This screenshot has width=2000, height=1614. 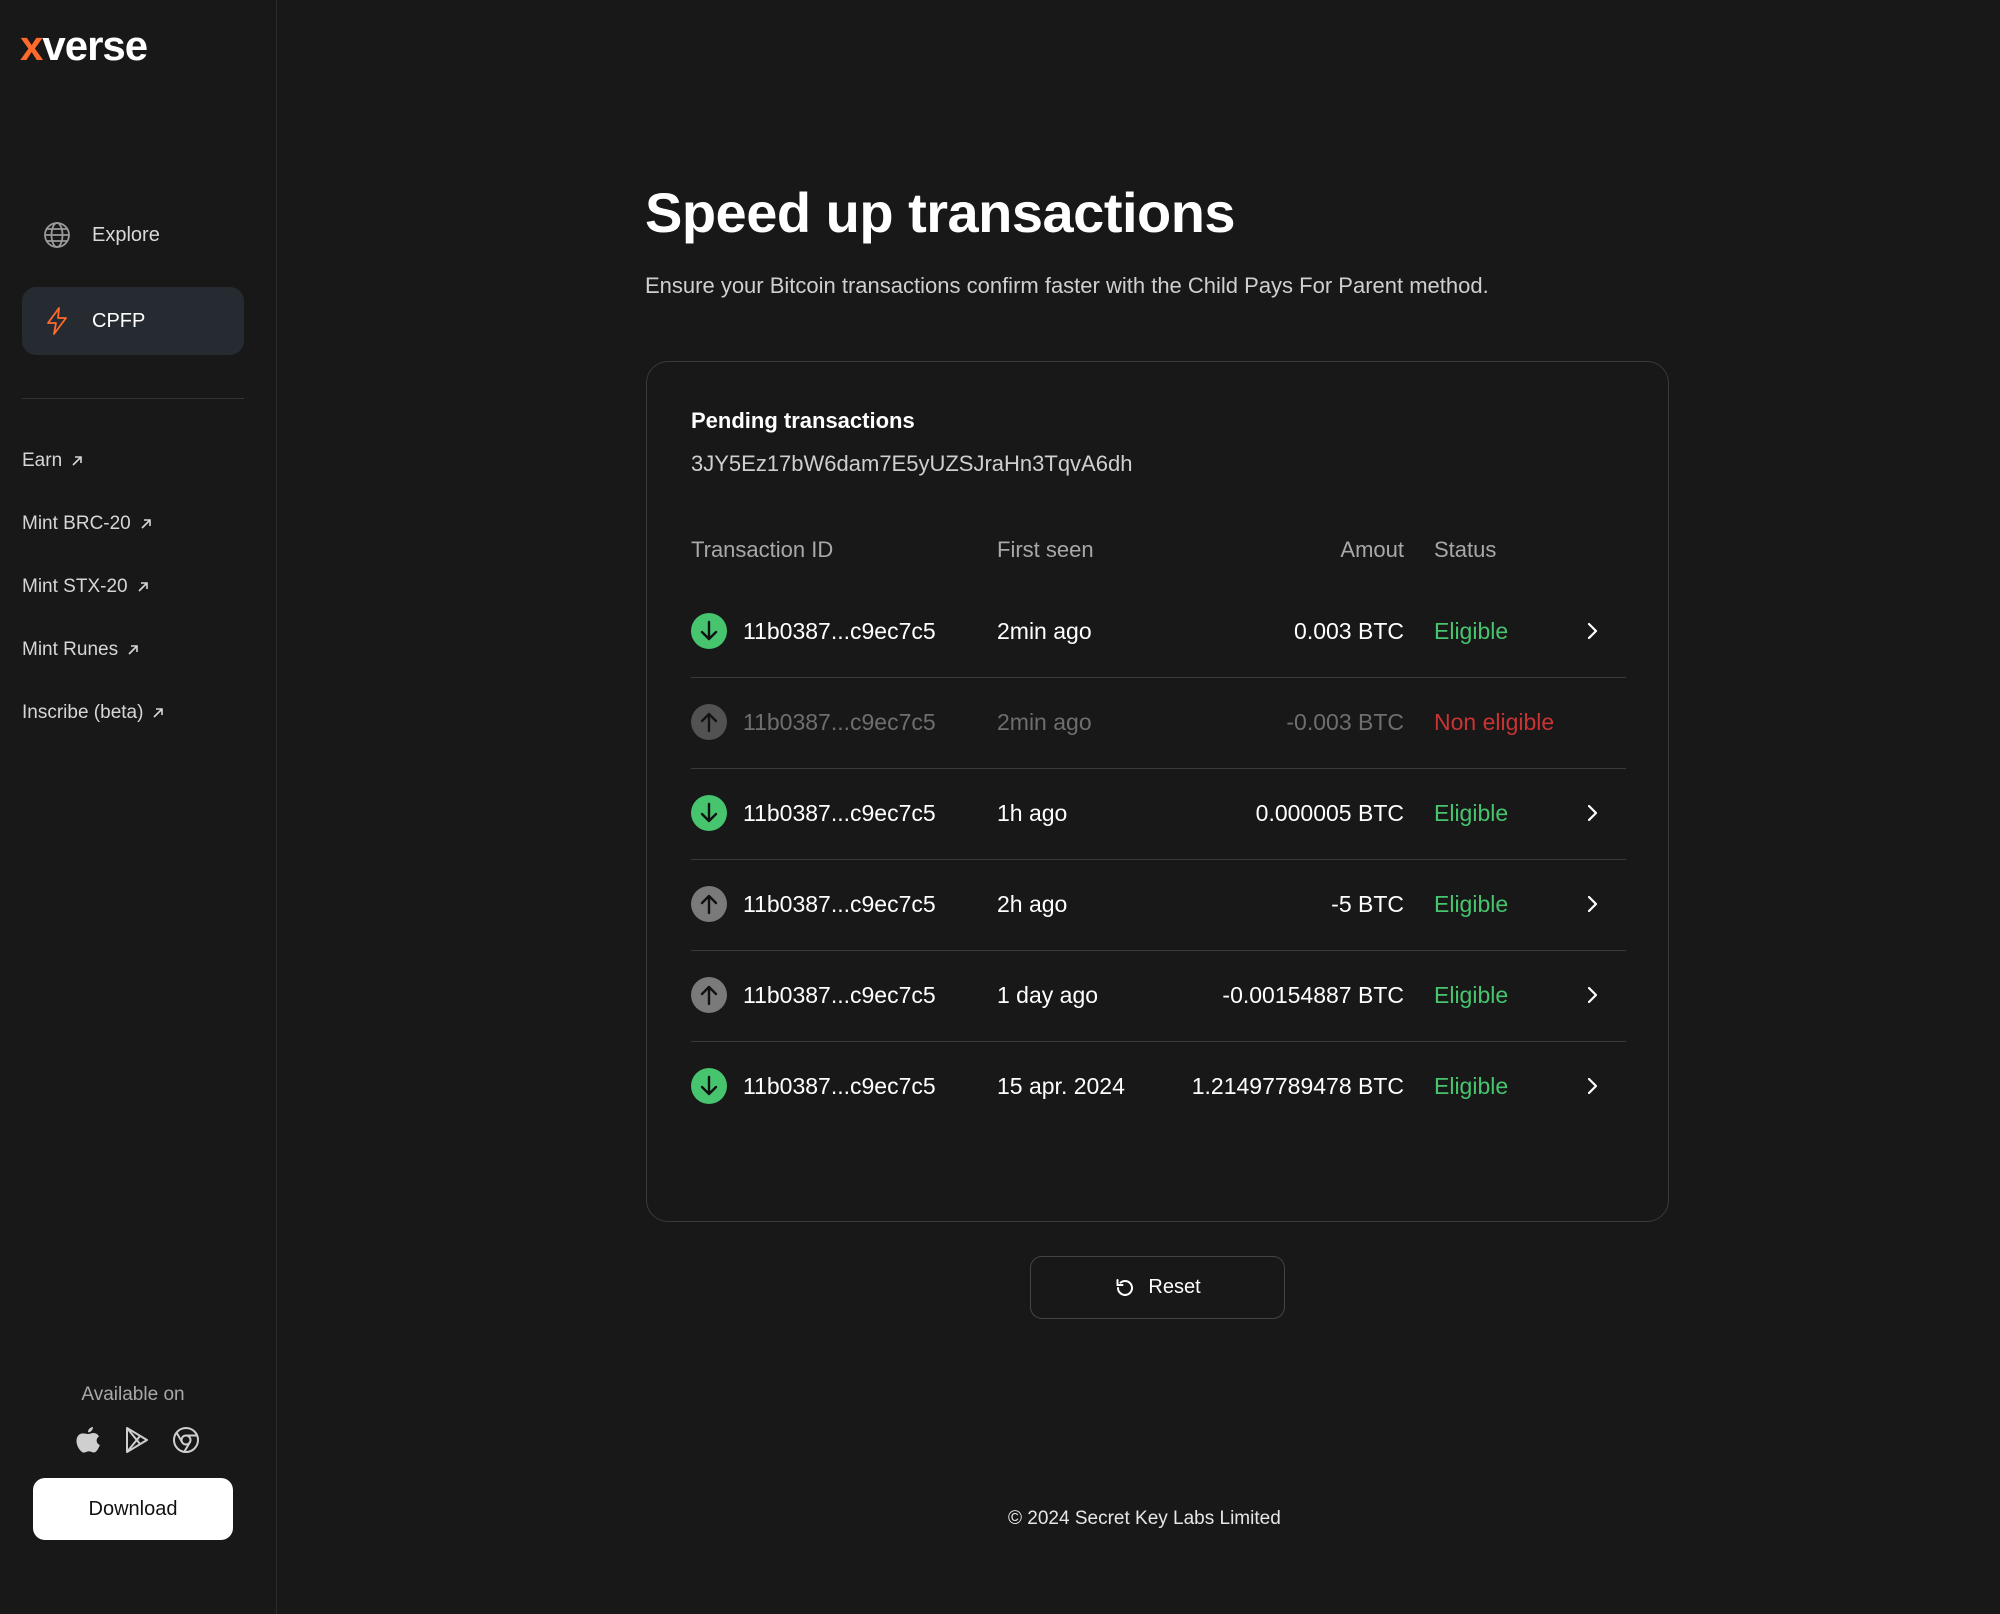 I want to click on link-inscribe-beta: Inscribe (beta), so click(x=93, y=713).